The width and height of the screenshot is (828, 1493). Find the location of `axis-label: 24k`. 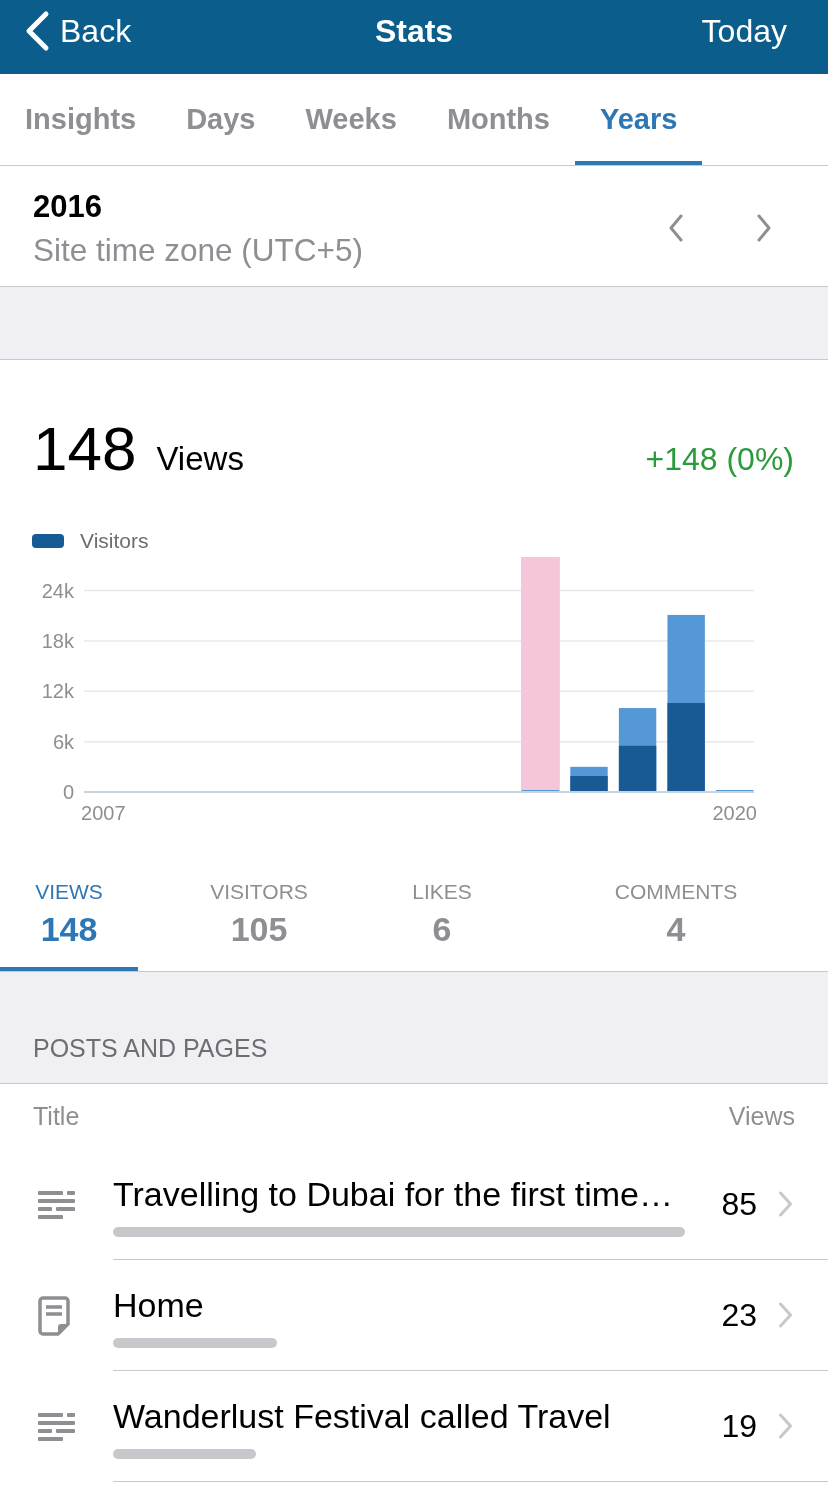

axis-label: 24k is located at coordinates (57, 590).